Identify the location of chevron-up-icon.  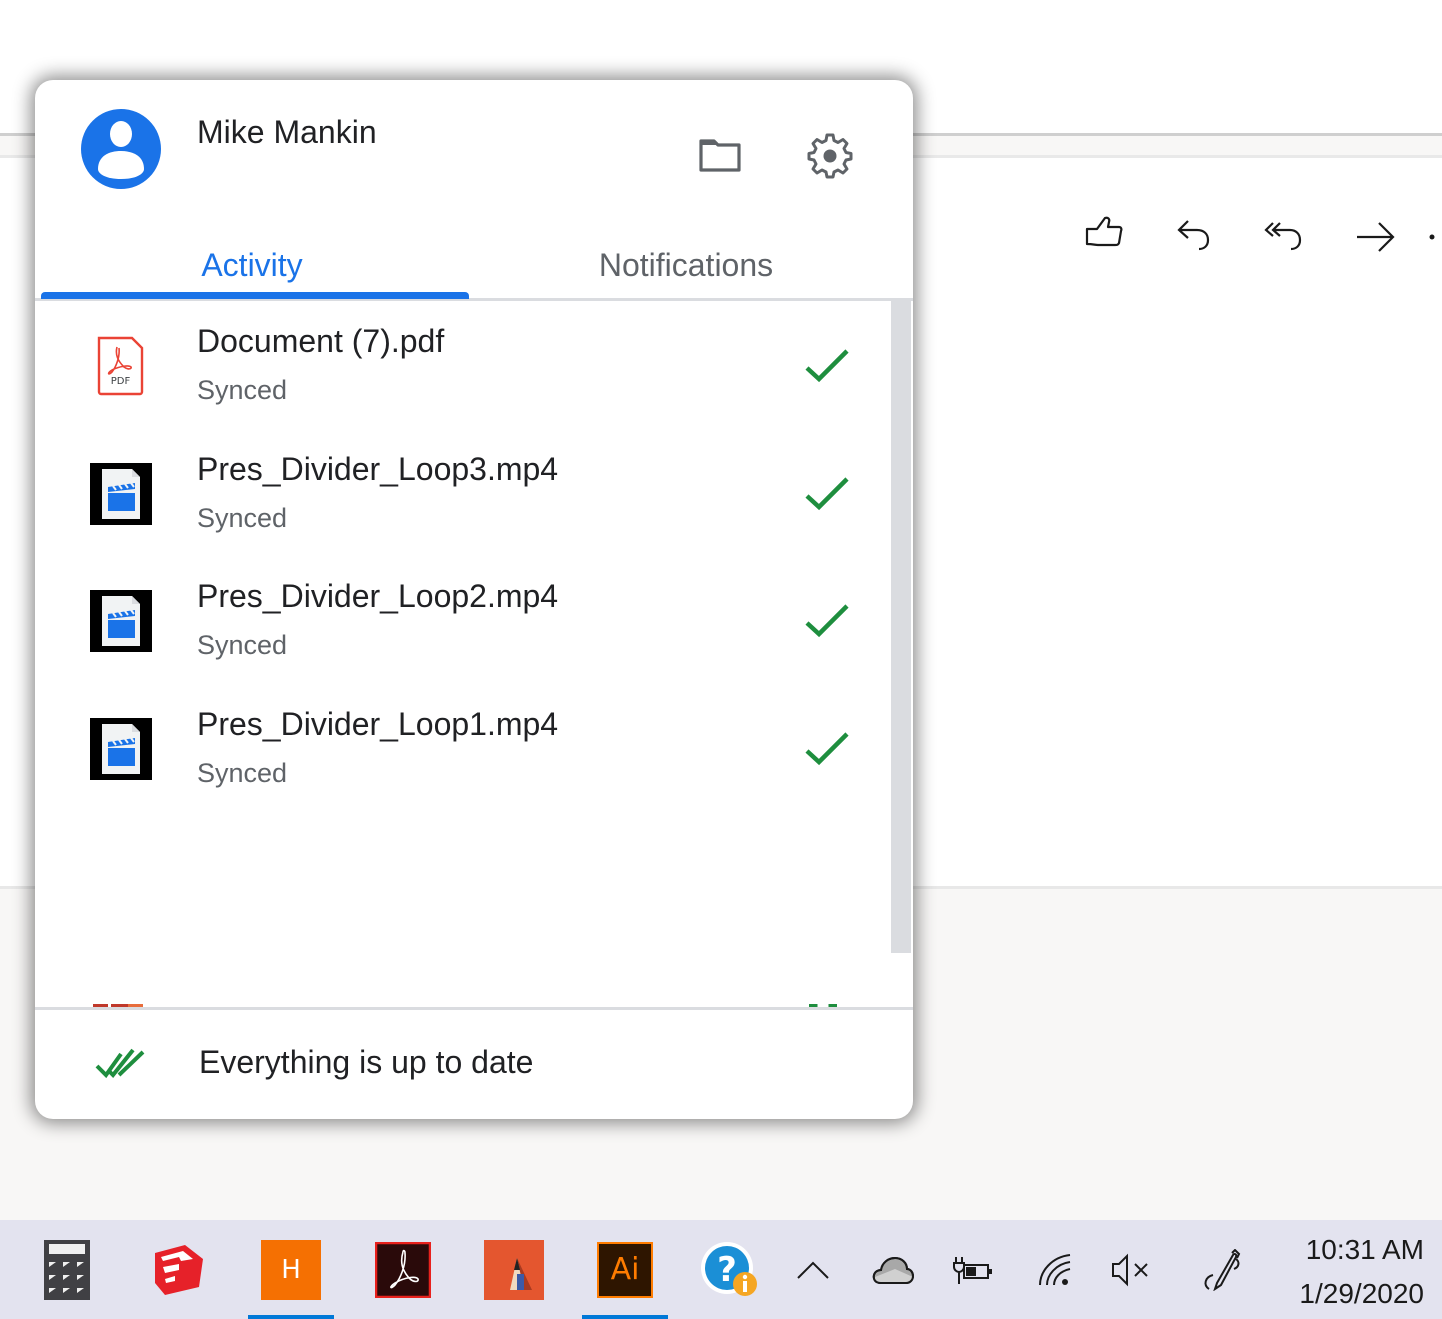
(813, 1270).